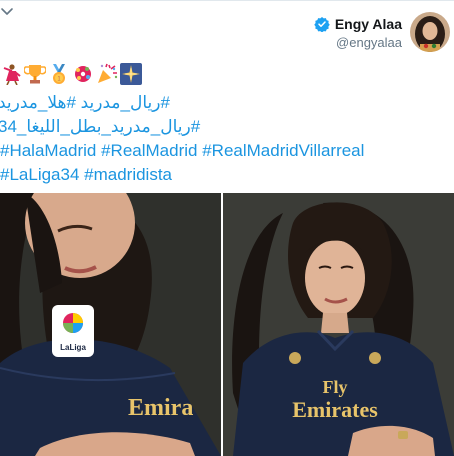 This screenshot has width=454, height=456. Describe the element at coordinates (83, 74) in the screenshot. I see `sparkler-icon` at that location.